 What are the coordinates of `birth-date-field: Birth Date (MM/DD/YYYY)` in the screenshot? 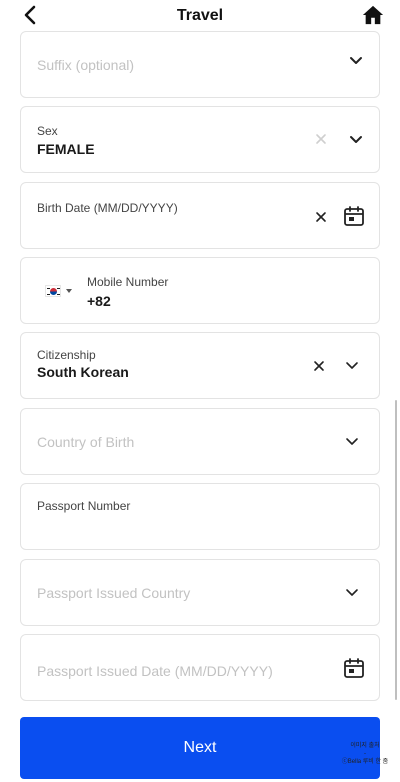 It's located at (200, 215).